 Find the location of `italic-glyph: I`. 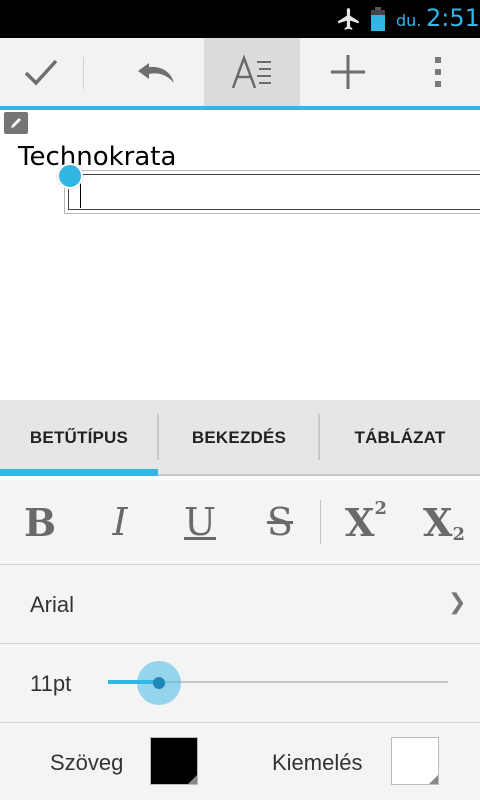

italic-glyph: I is located at coordinates (120, 522).